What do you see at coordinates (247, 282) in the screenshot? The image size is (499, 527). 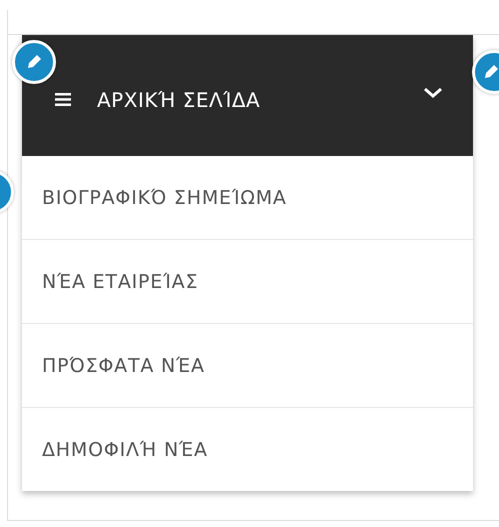 I see `menu-item: ΝΈΑ ΕΤΑΙΡΕΊΑΣ` at bounding box center [247, 282].